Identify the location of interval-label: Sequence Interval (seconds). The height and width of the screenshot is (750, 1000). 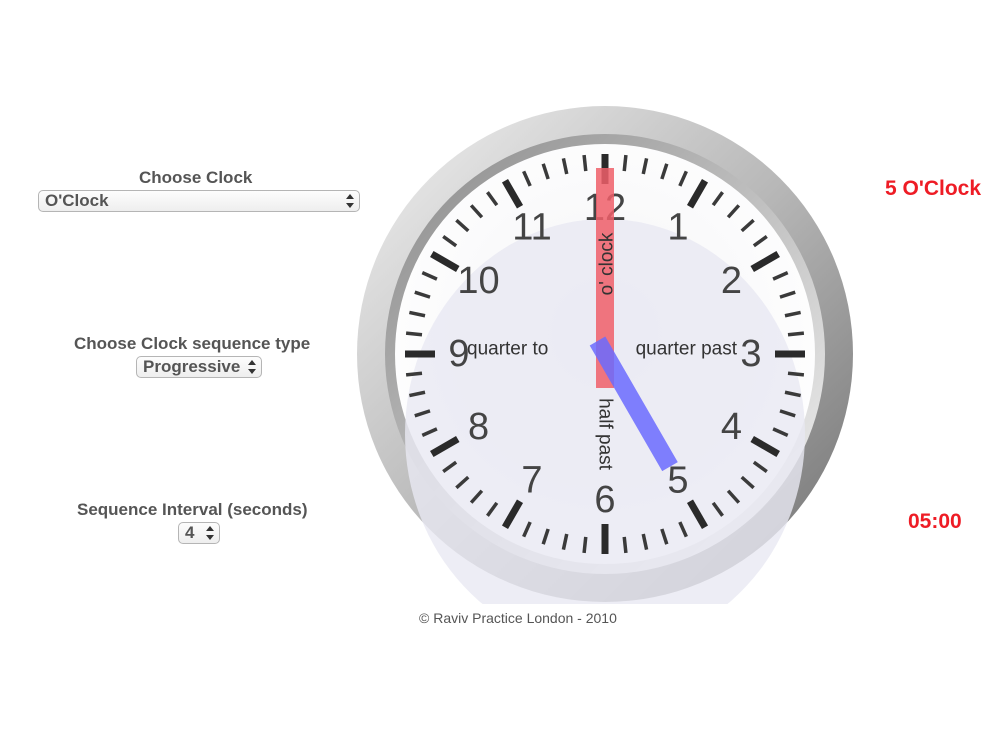
(192, 509).